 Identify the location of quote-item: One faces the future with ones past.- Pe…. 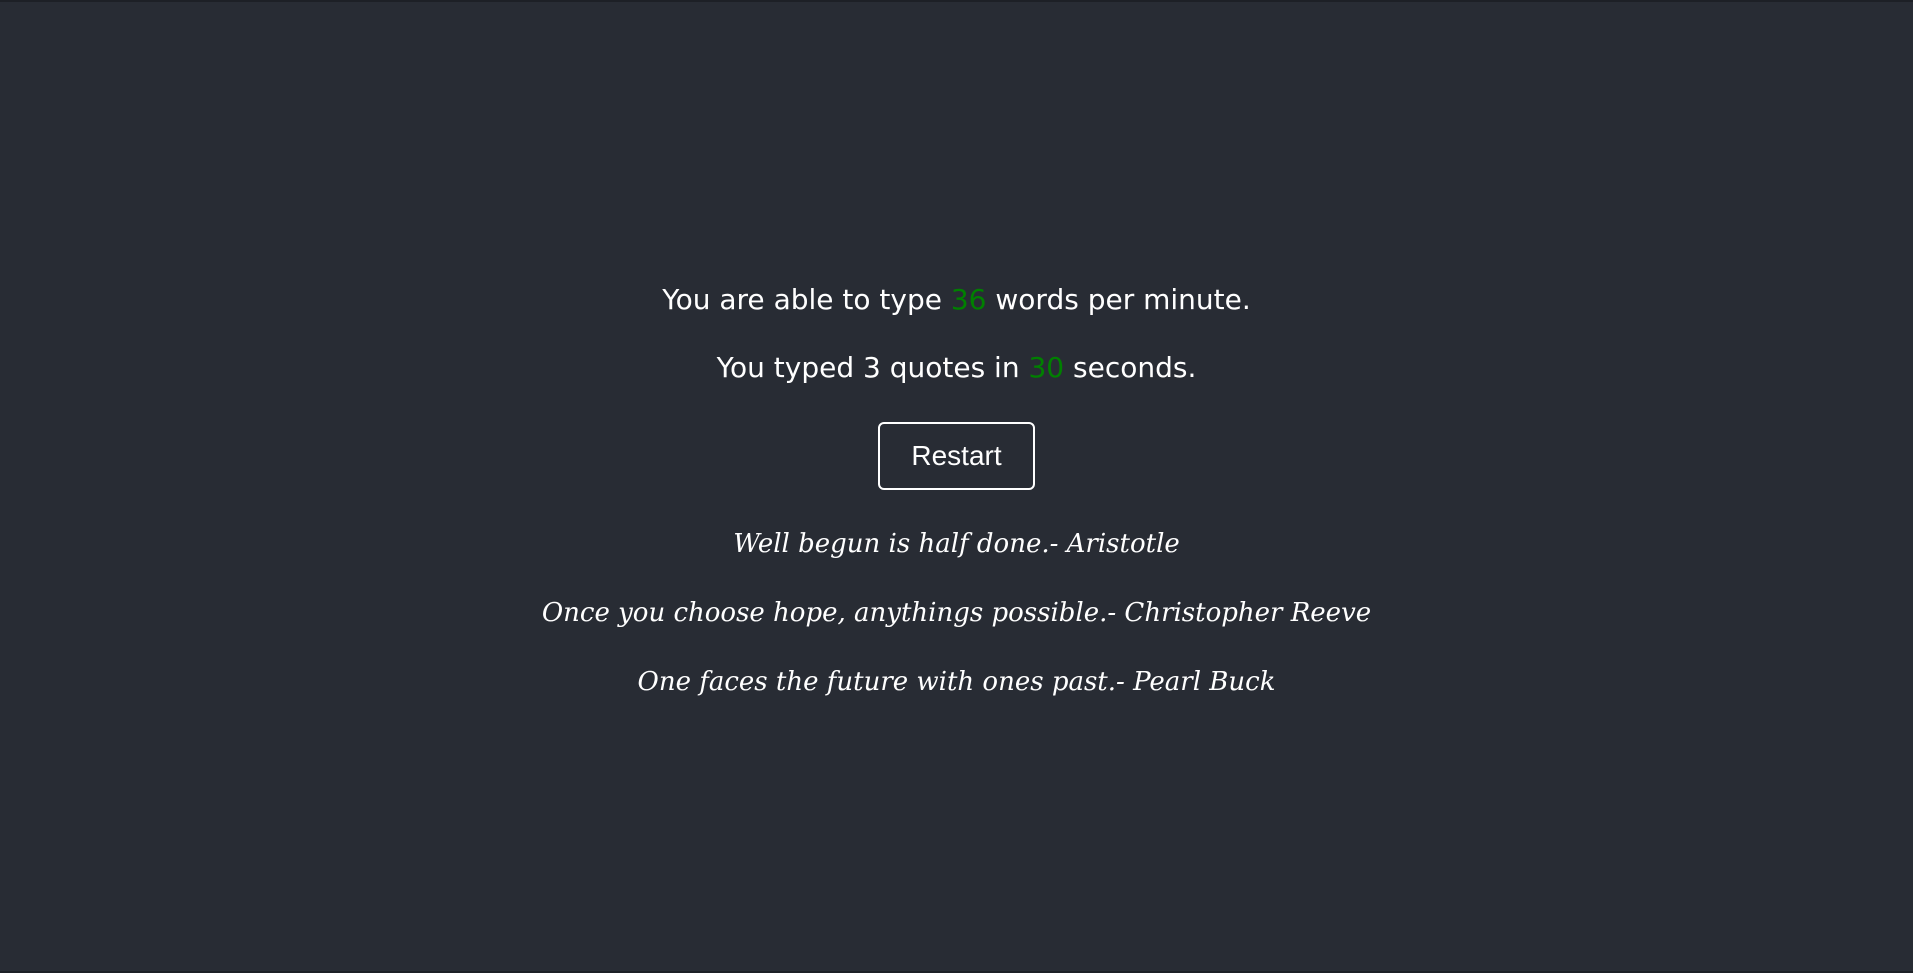
(956, 682).